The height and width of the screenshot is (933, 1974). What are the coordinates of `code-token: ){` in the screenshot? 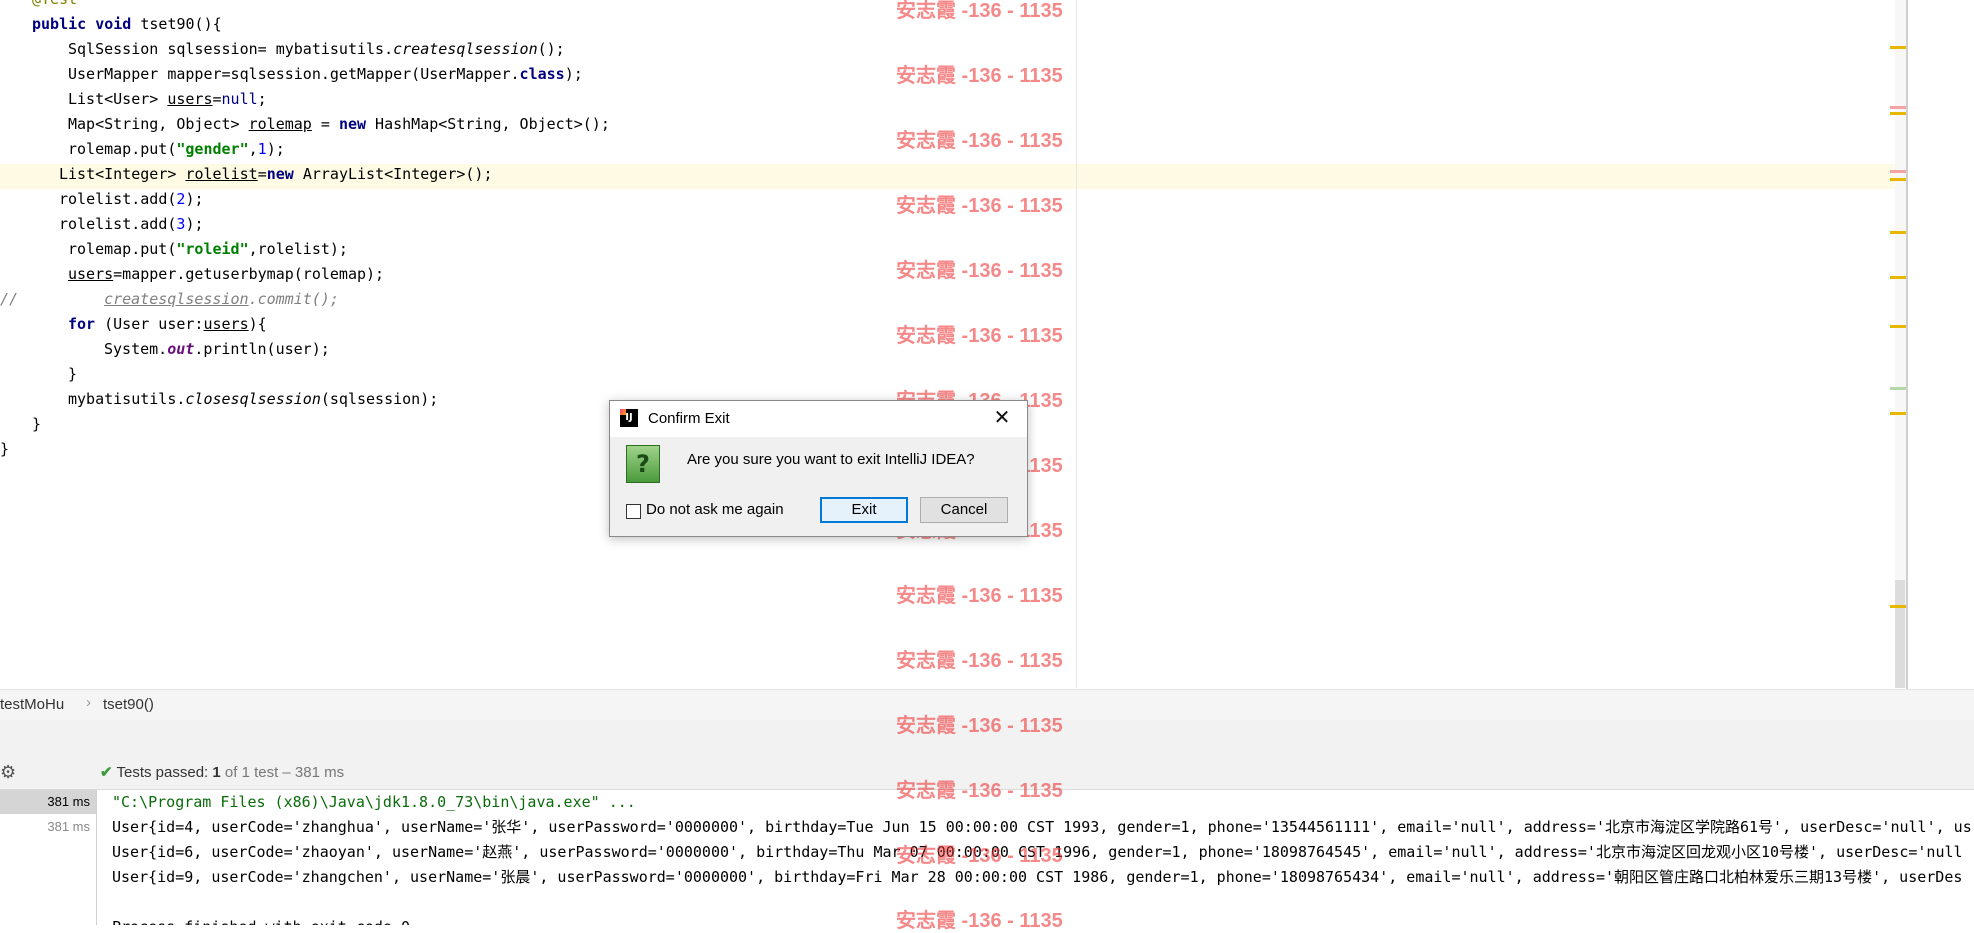 It's located at (257, 324).